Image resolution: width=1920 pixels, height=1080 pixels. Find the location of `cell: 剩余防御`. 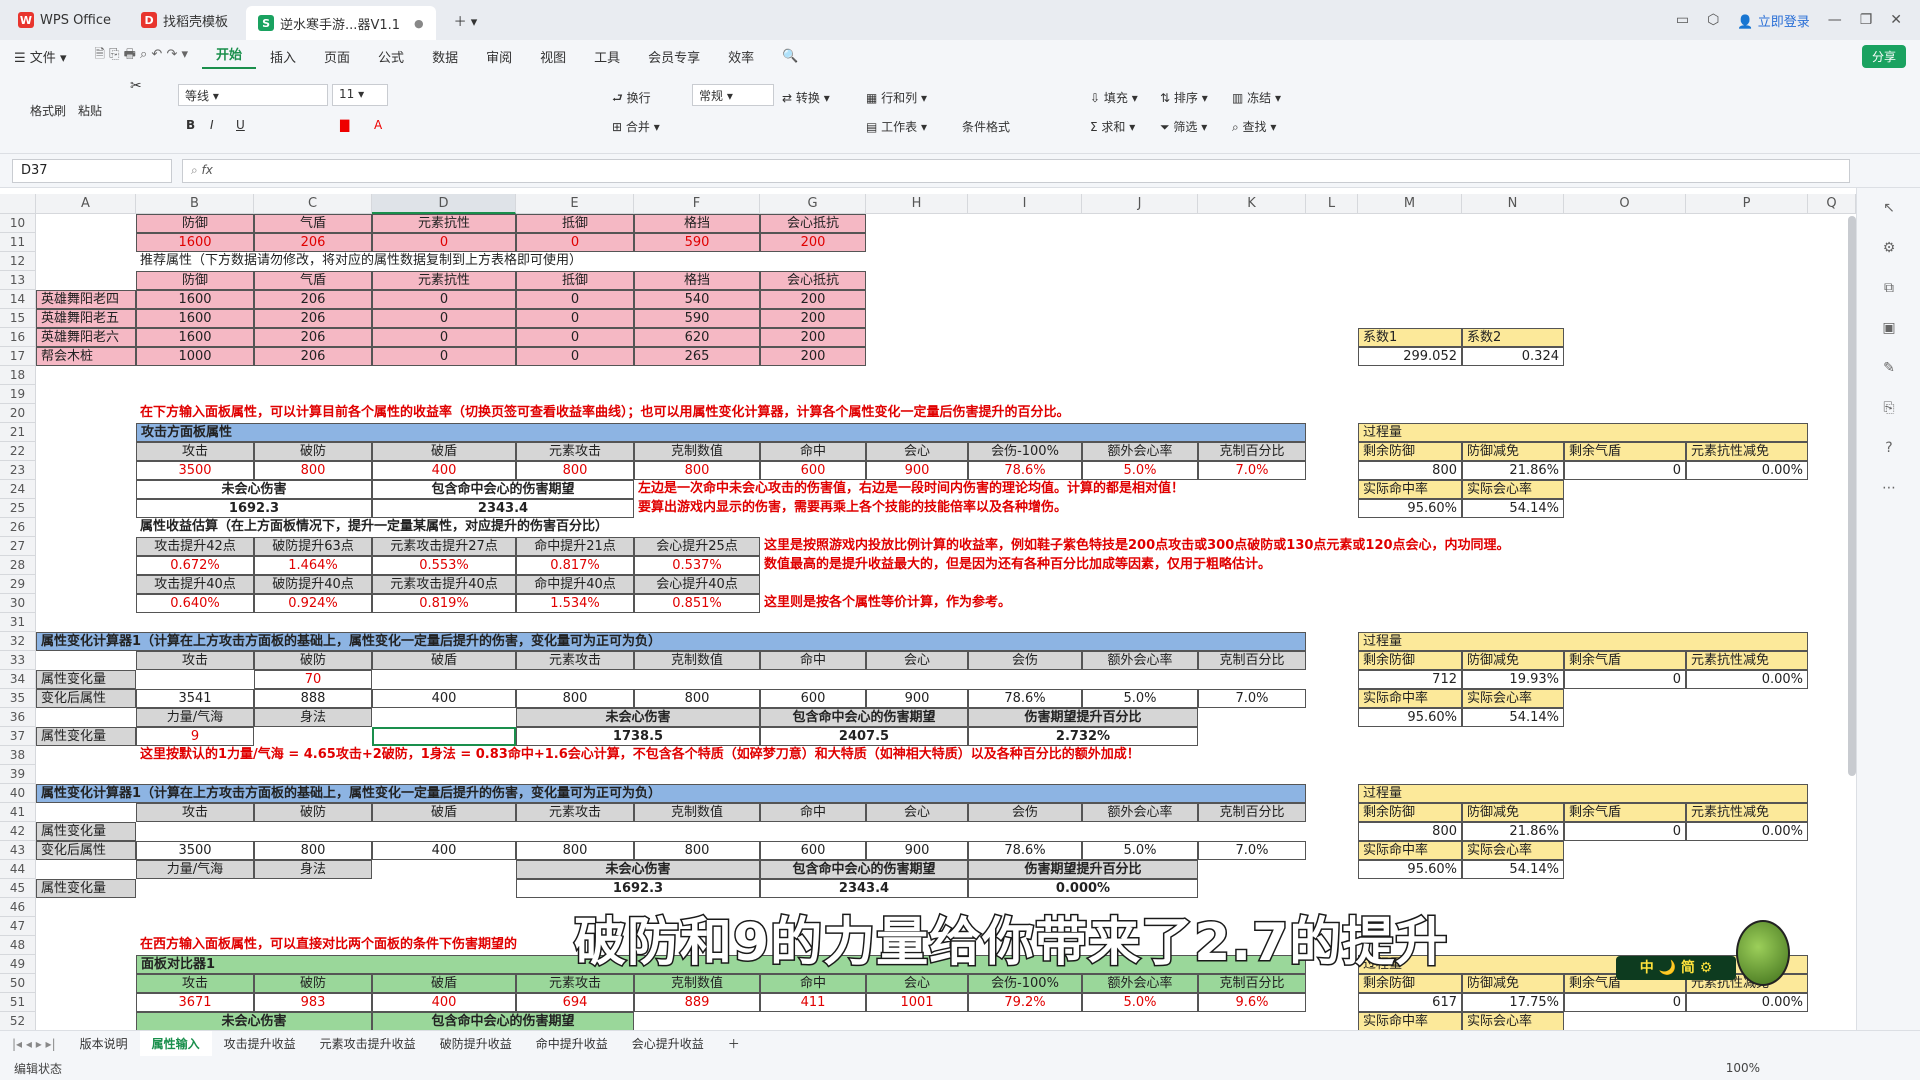

cell: 剩余防御 is located at coordinates (1410, 983).